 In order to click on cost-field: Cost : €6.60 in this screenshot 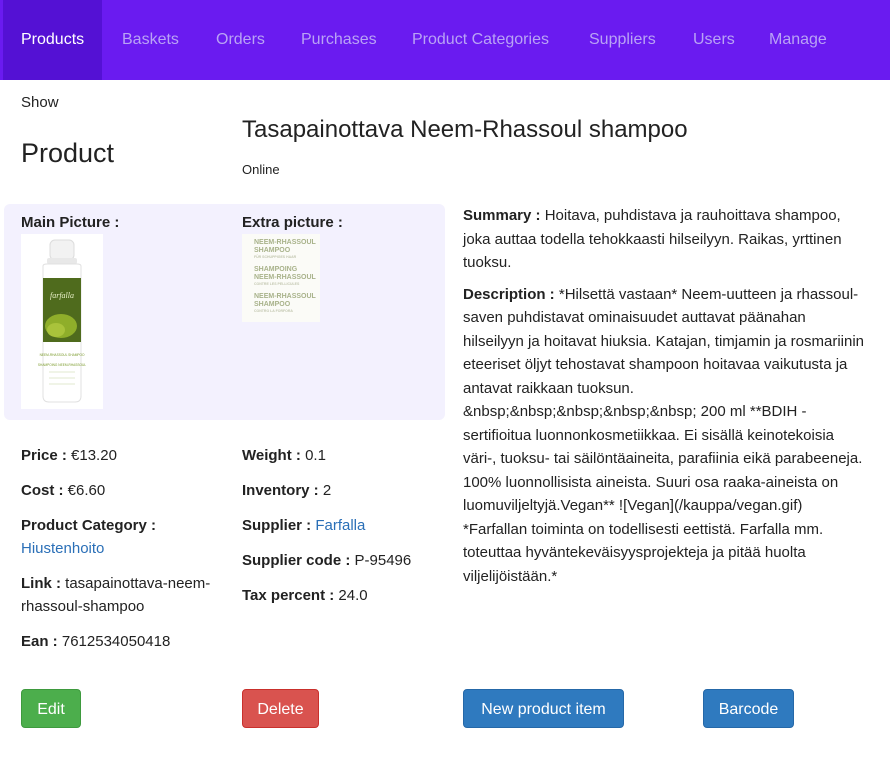, I will do `click(63, 490)`.